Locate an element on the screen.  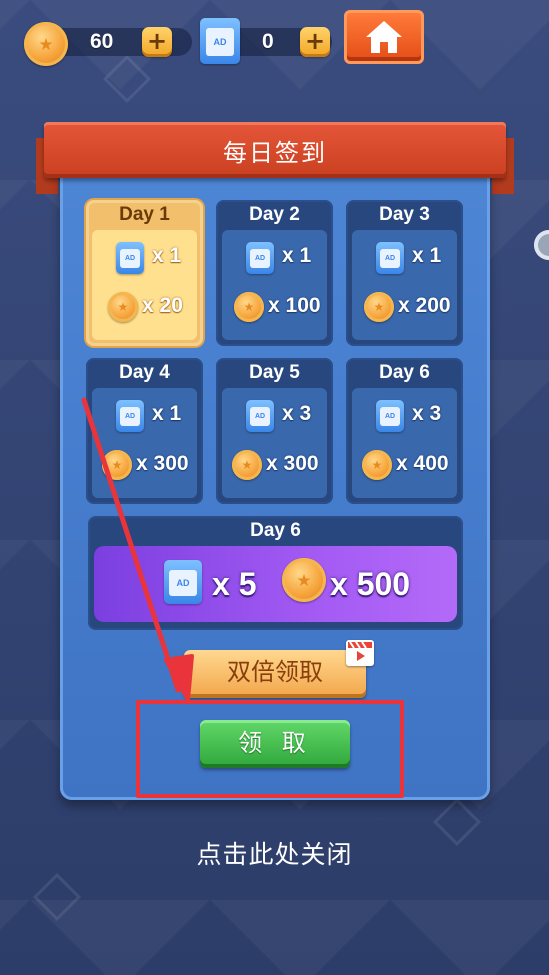
close-hint: 点击此处关闭 is located at coordinates (274, 853).